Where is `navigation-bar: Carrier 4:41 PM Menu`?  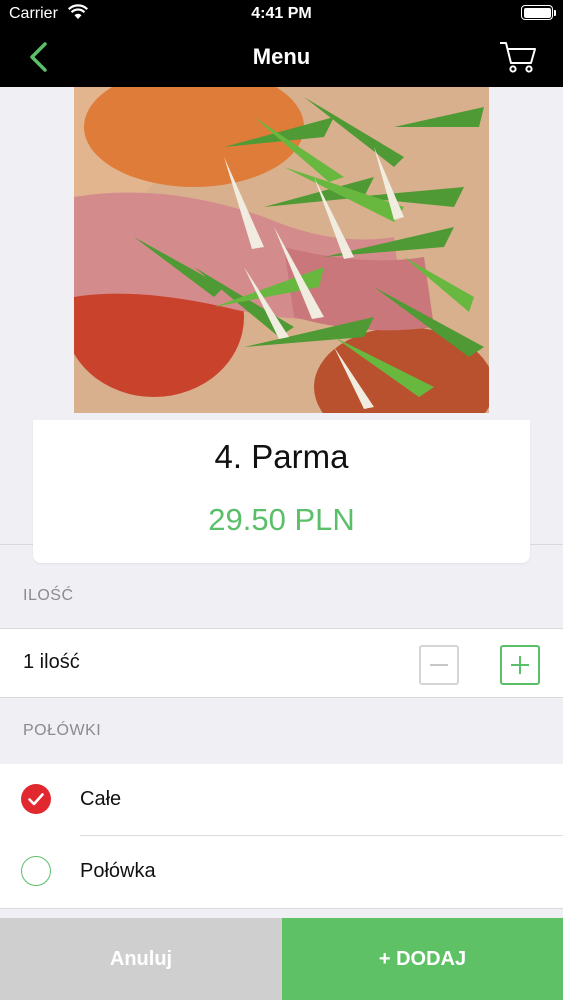
navigation-bar: Carrier 4:41 PM Menu is located at coordinates (281, 43).